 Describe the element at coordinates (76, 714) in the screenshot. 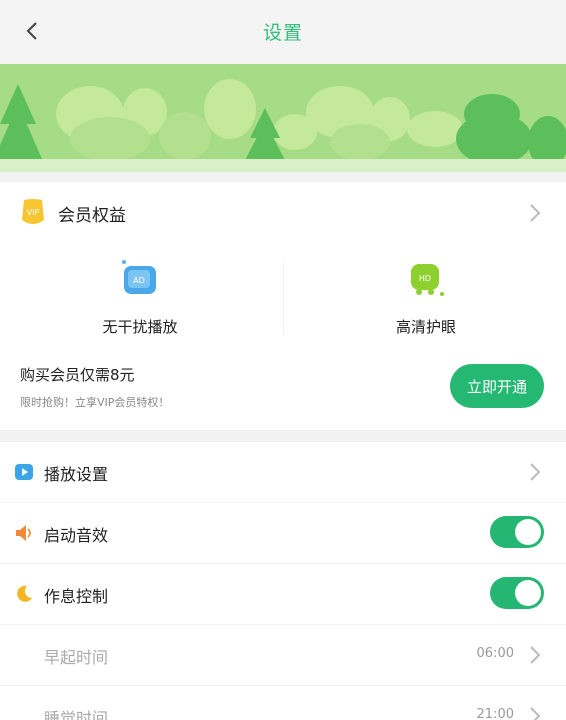

I see `sleep-time-label: 睡觉时间` at that location.